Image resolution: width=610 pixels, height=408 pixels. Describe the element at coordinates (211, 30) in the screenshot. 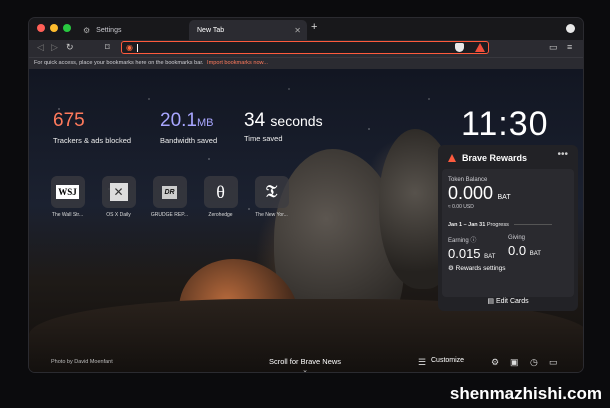

I see `tab-label: New Tab` at that location.